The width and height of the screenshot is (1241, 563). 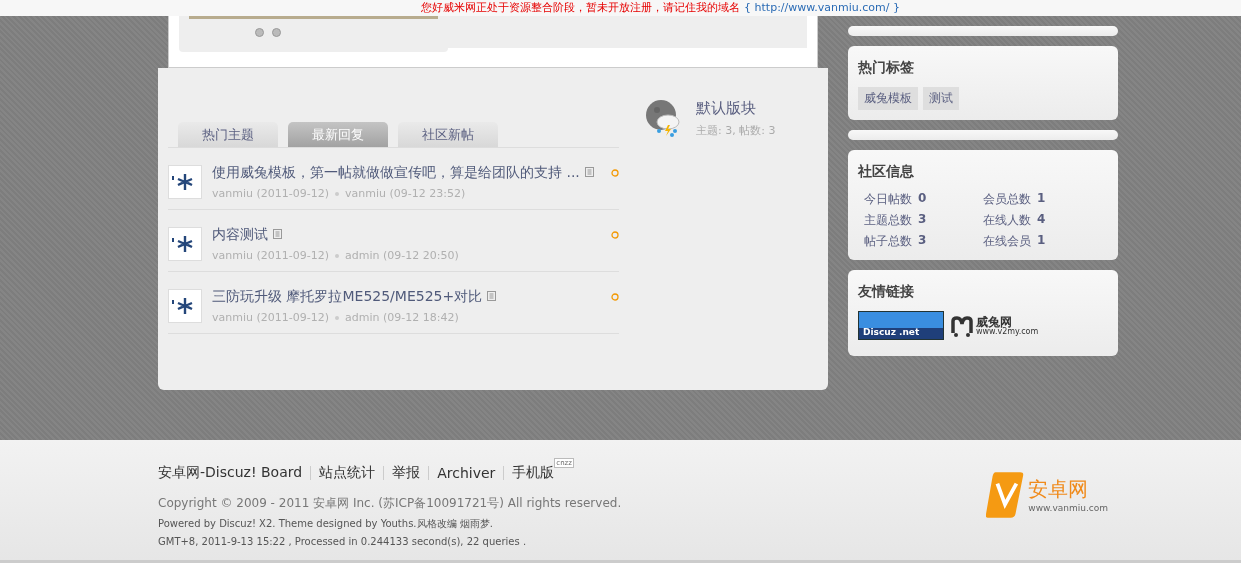 I want to click on stat-value: 0, so click(x=922, y=199).